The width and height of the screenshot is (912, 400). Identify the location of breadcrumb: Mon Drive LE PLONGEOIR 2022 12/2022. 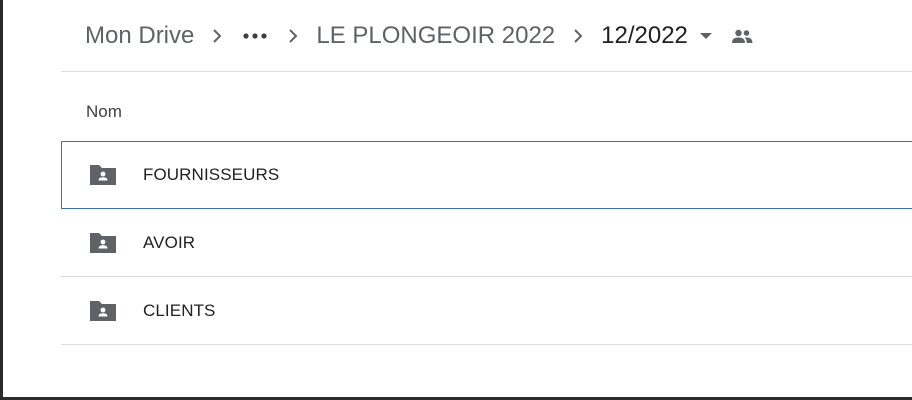
(421, 36).